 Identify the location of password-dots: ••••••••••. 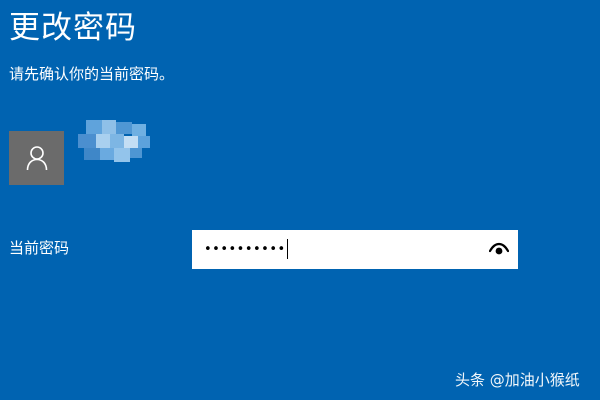
(245, 249).